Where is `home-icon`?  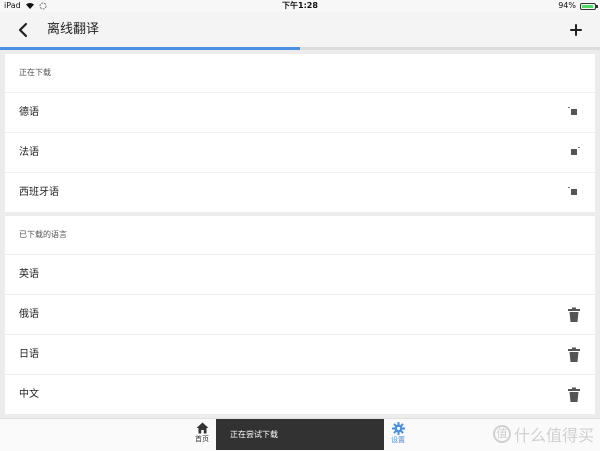 home-icon is located at coordinates (202, 428).